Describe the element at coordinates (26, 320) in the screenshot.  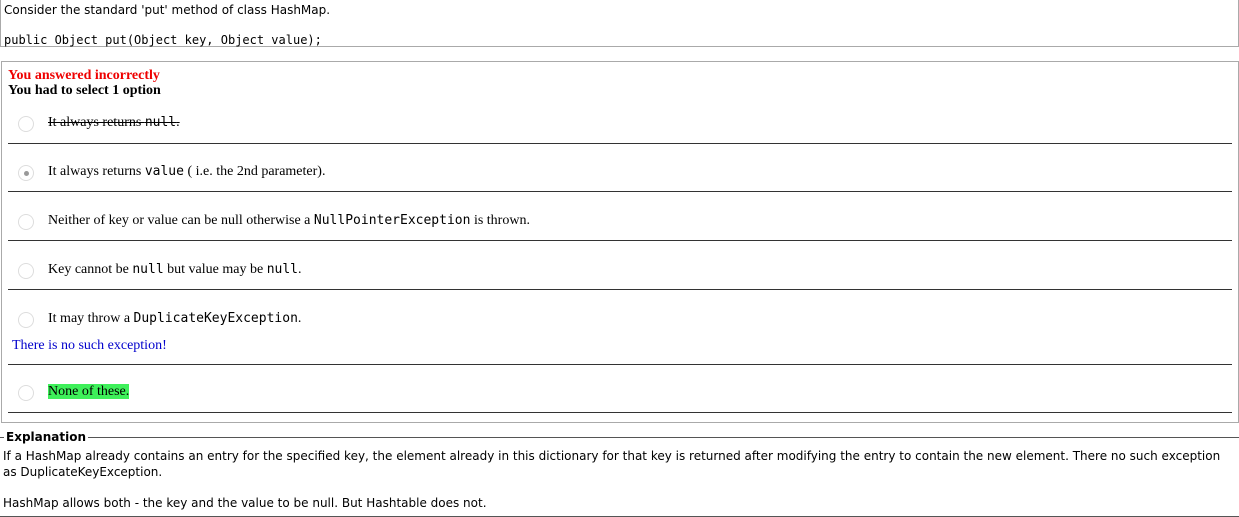
I see `option-5-radio` at that location.